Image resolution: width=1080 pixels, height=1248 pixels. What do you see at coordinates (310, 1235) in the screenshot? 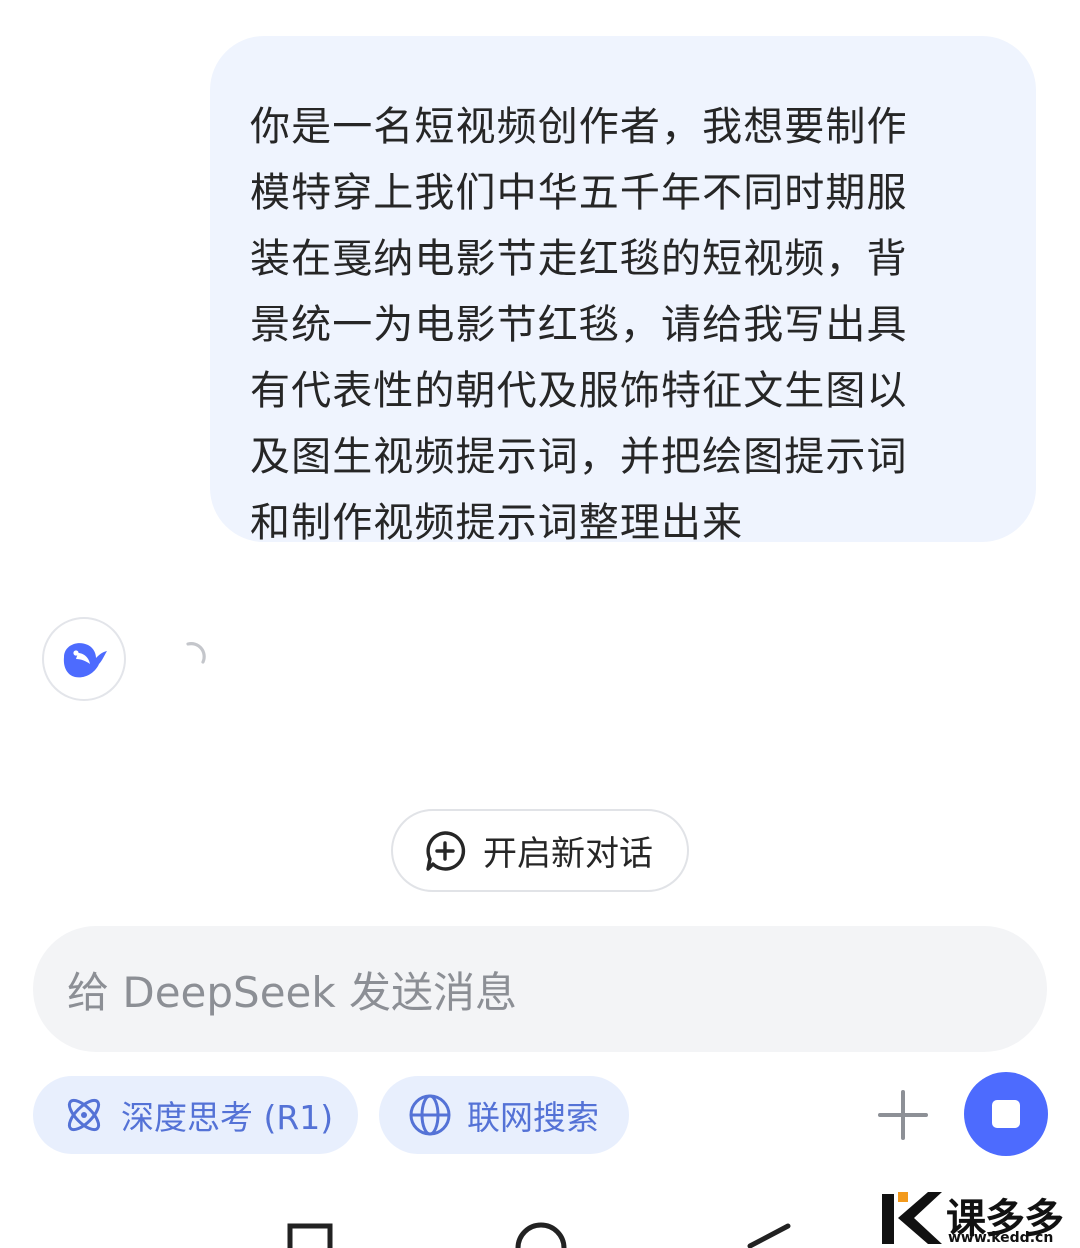
I see `recents-nav-icon` at bounding box center [310, 1235].